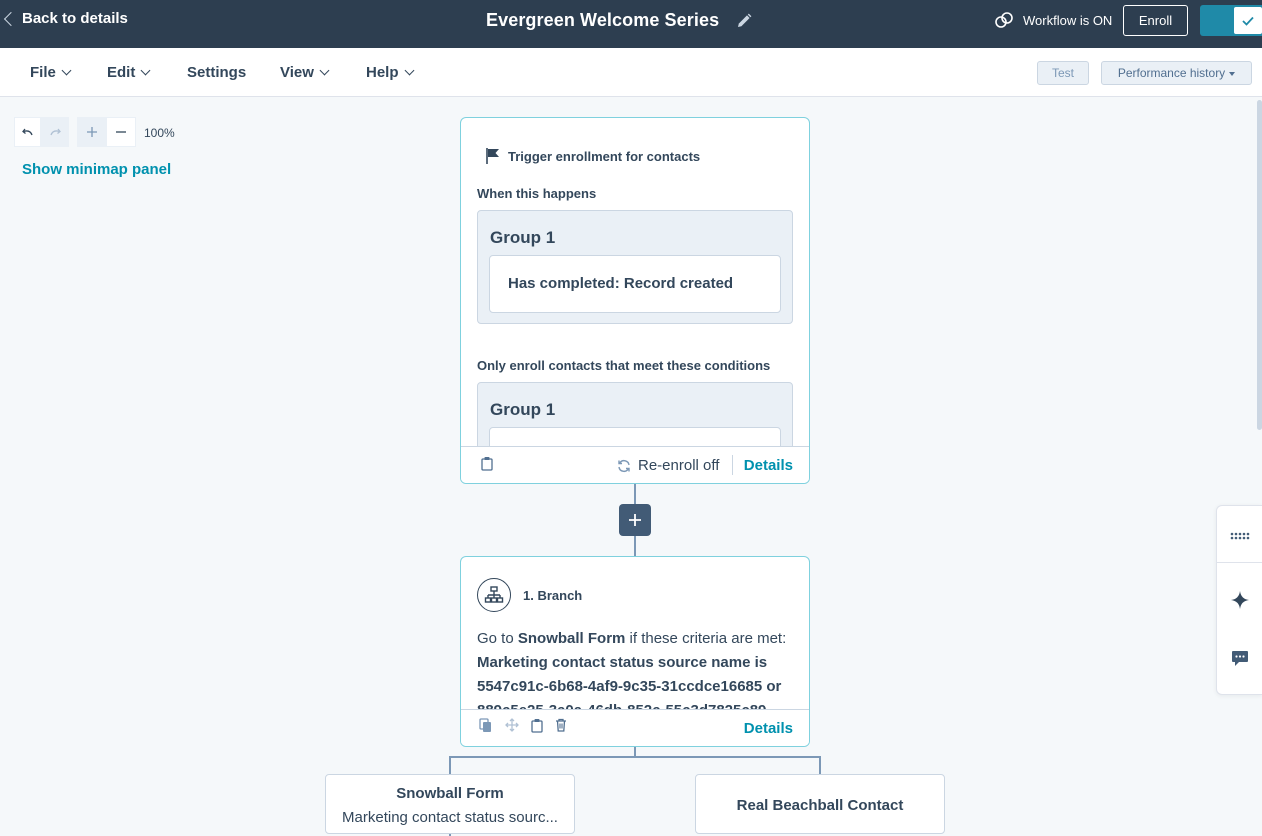  I want to click on trigger-group: Group 1 Has completed: Record created, so click(635, 267).